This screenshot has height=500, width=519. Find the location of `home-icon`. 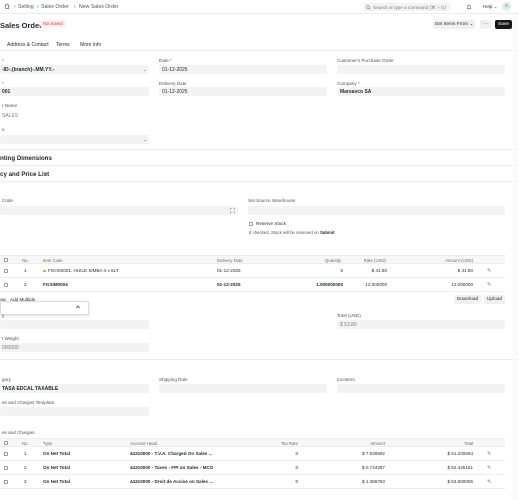

home-icon is located at coordinates (7, 6).